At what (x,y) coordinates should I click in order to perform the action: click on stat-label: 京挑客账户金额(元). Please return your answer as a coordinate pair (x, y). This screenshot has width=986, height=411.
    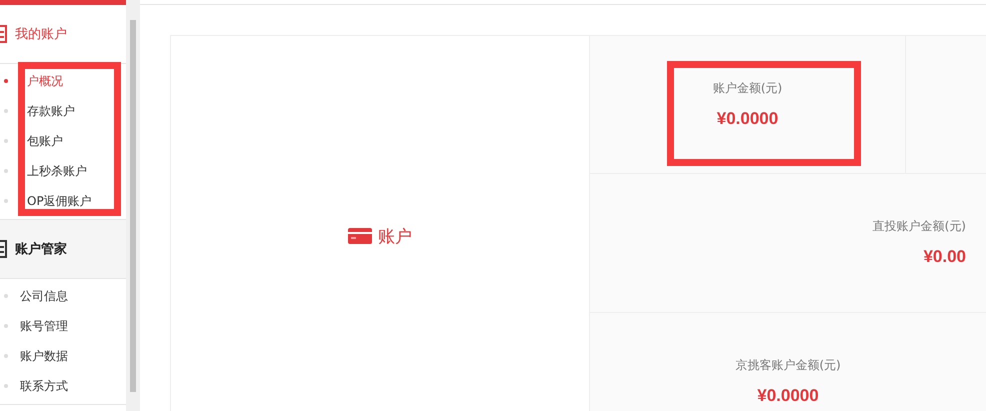
    Looking at the image, I should click on (788, 365).